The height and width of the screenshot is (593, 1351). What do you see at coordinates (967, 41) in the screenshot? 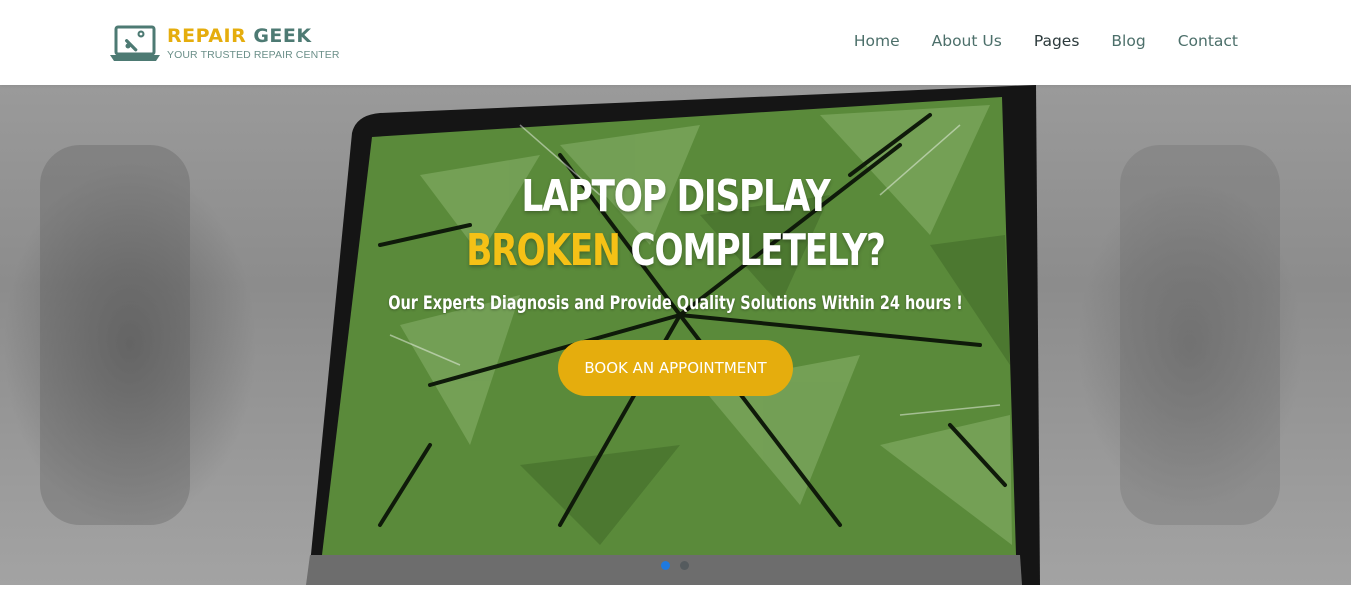
I see `nav-item-about-us: About Us` at bounding box center [967, 41].